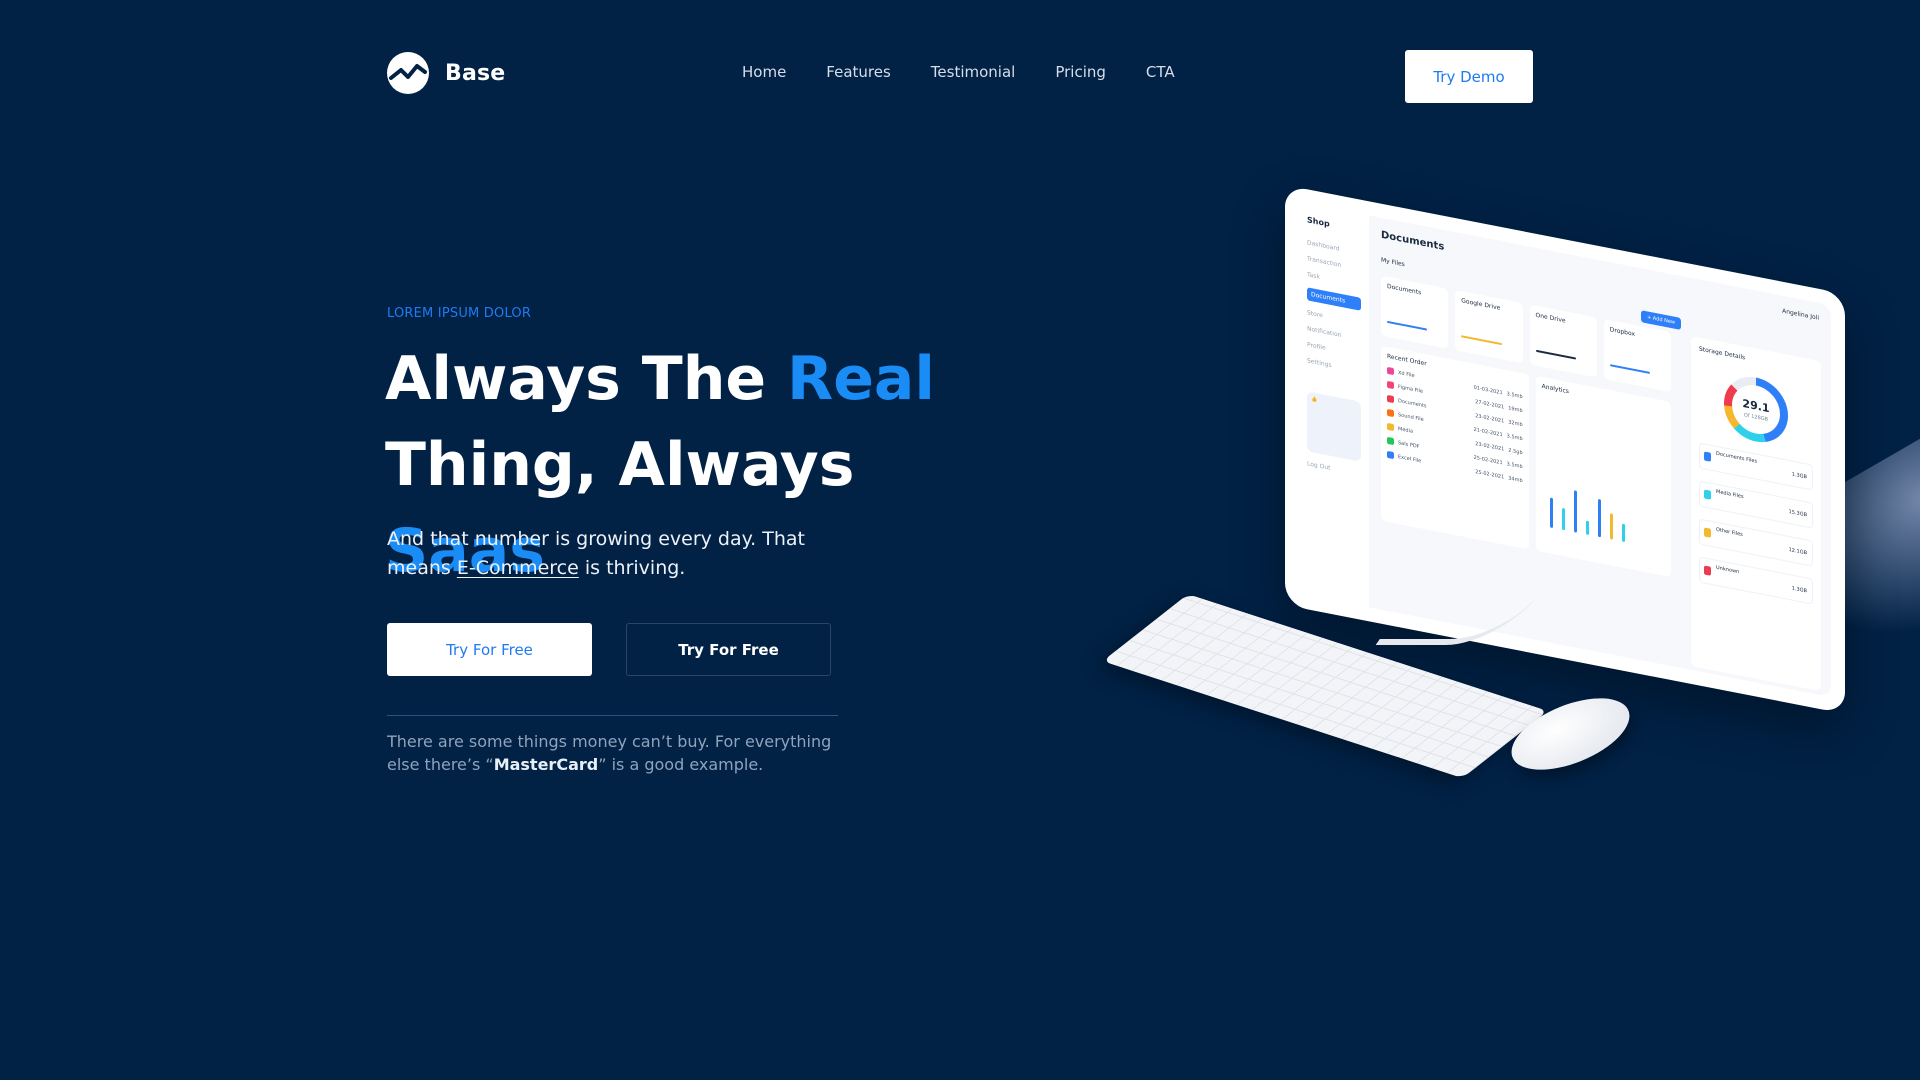 Image resolution: width=1920 pixels, height=1080 pixels. Describe the element at coordinates (1555, 389) in the screenshot. I see `analytics-title: Analytics` at that location.